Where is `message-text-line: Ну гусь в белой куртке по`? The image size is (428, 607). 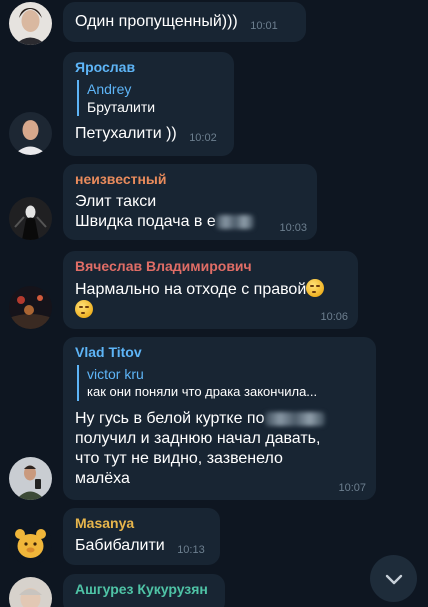 message-text-line: Ну гусь в белой куртке по is located at coordinates (170, 418).